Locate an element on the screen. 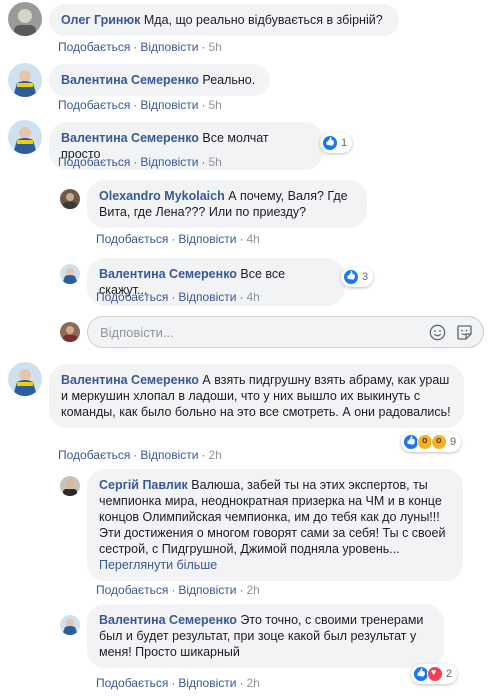  comment-author: Сергій Павлик is located at coordinates (143, 485).